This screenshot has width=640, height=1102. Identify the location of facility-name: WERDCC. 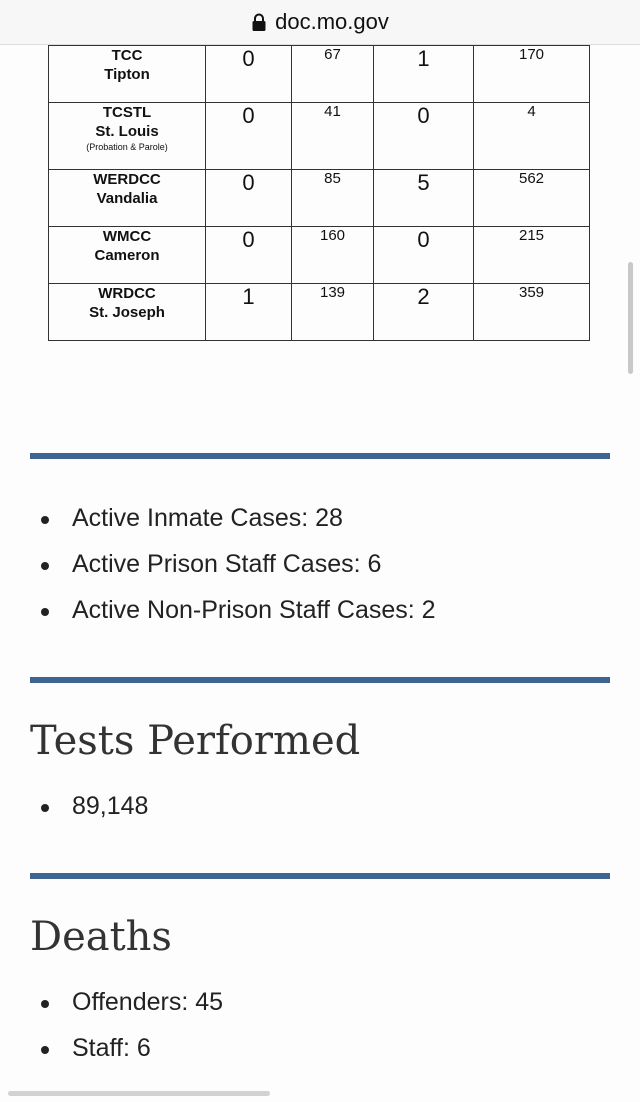
(127, 179).